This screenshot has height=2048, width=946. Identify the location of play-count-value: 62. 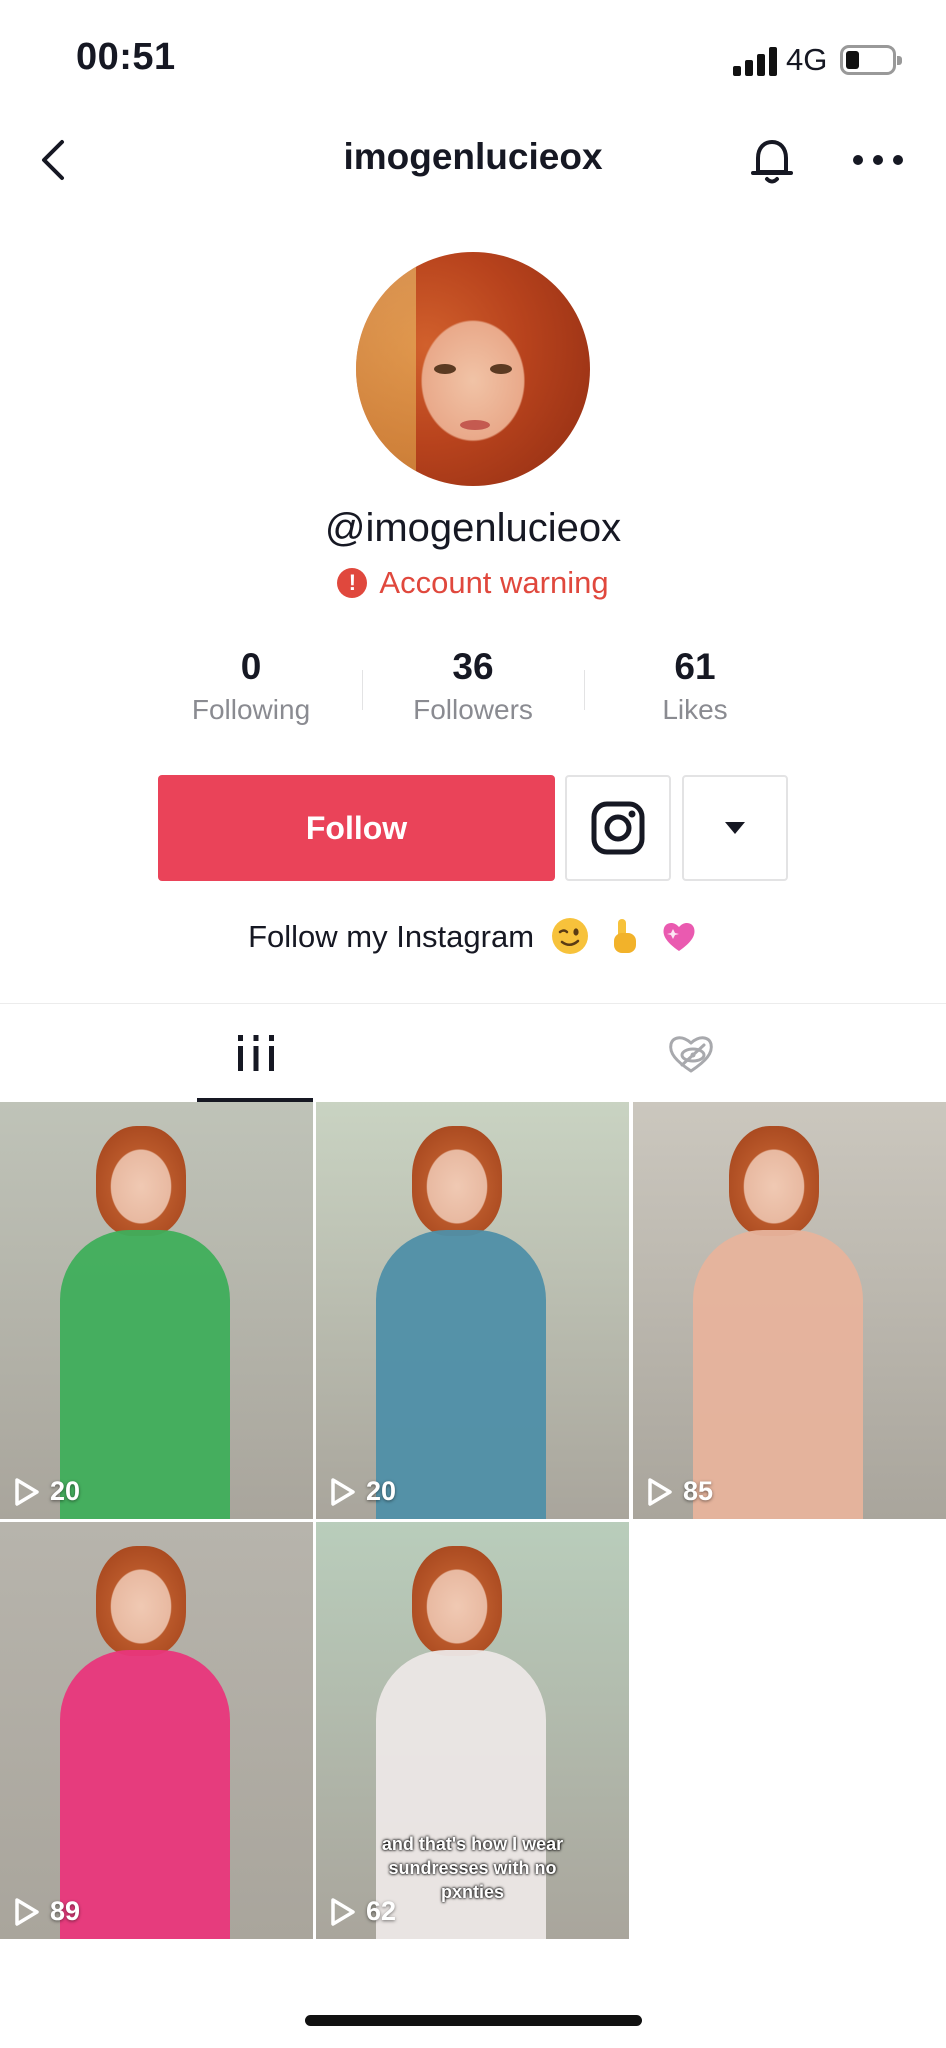
(381, 1911).